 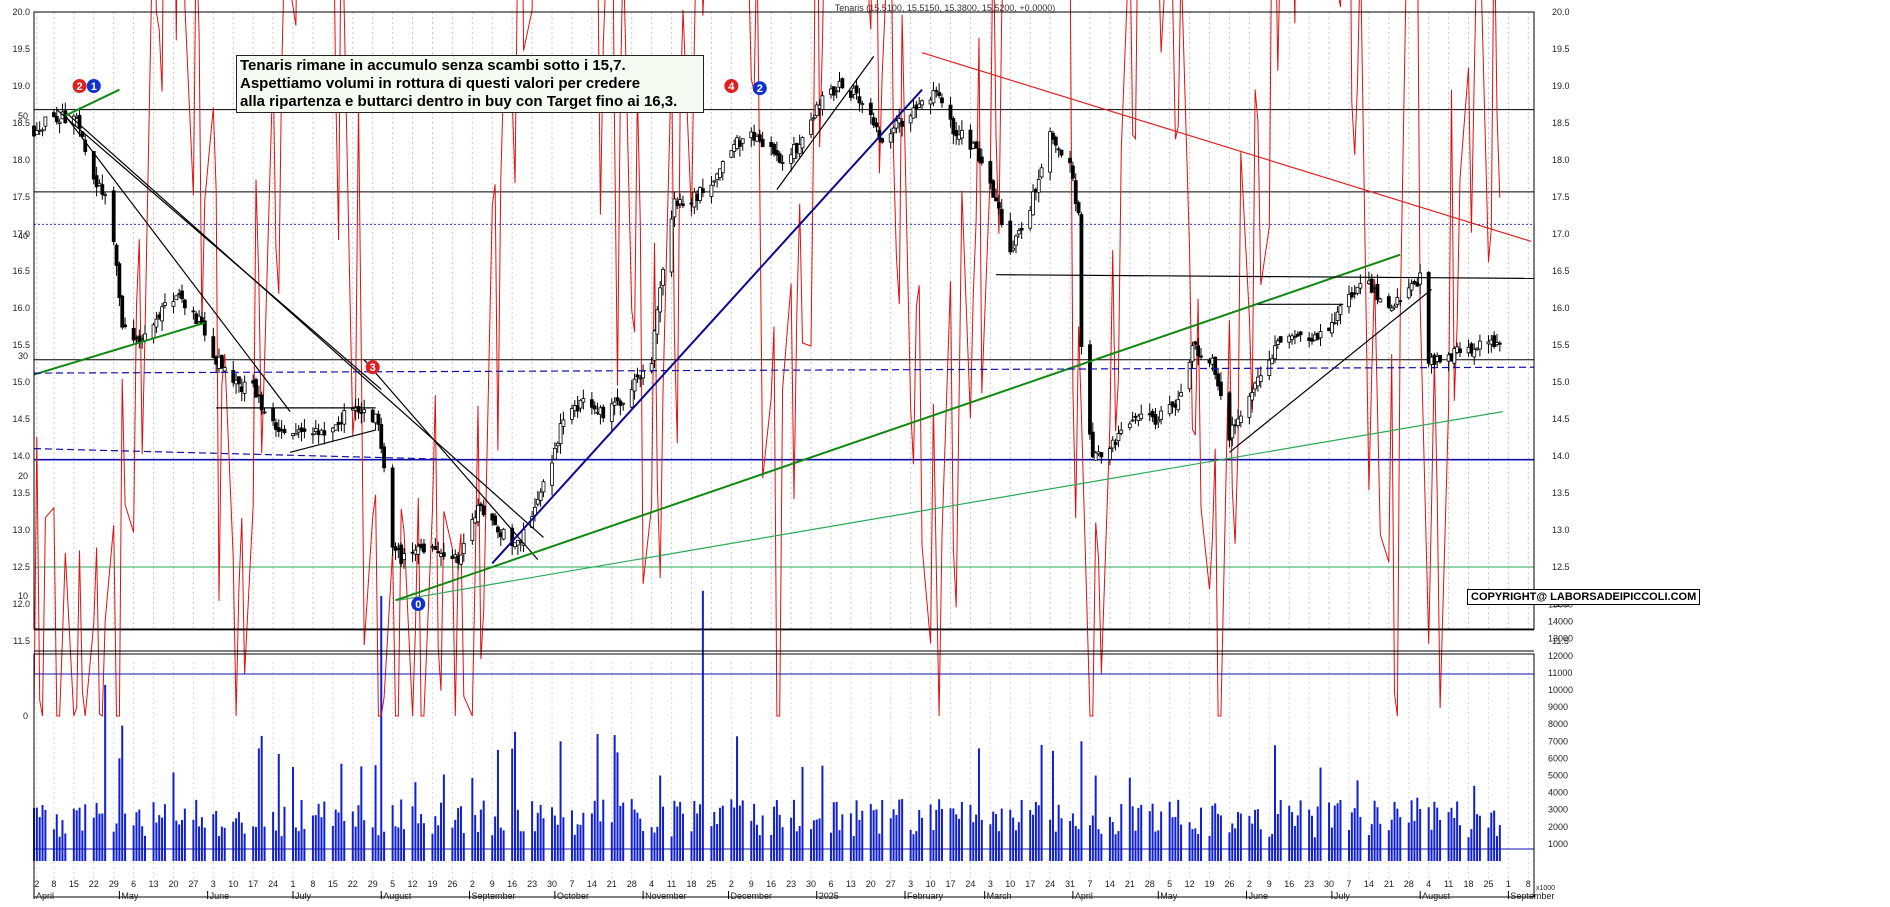 What do you see at coordinates (1561, 234) in the screenshot?
I see `price-axis-tick-right: 17.0` at bounding box center [1561, 234].